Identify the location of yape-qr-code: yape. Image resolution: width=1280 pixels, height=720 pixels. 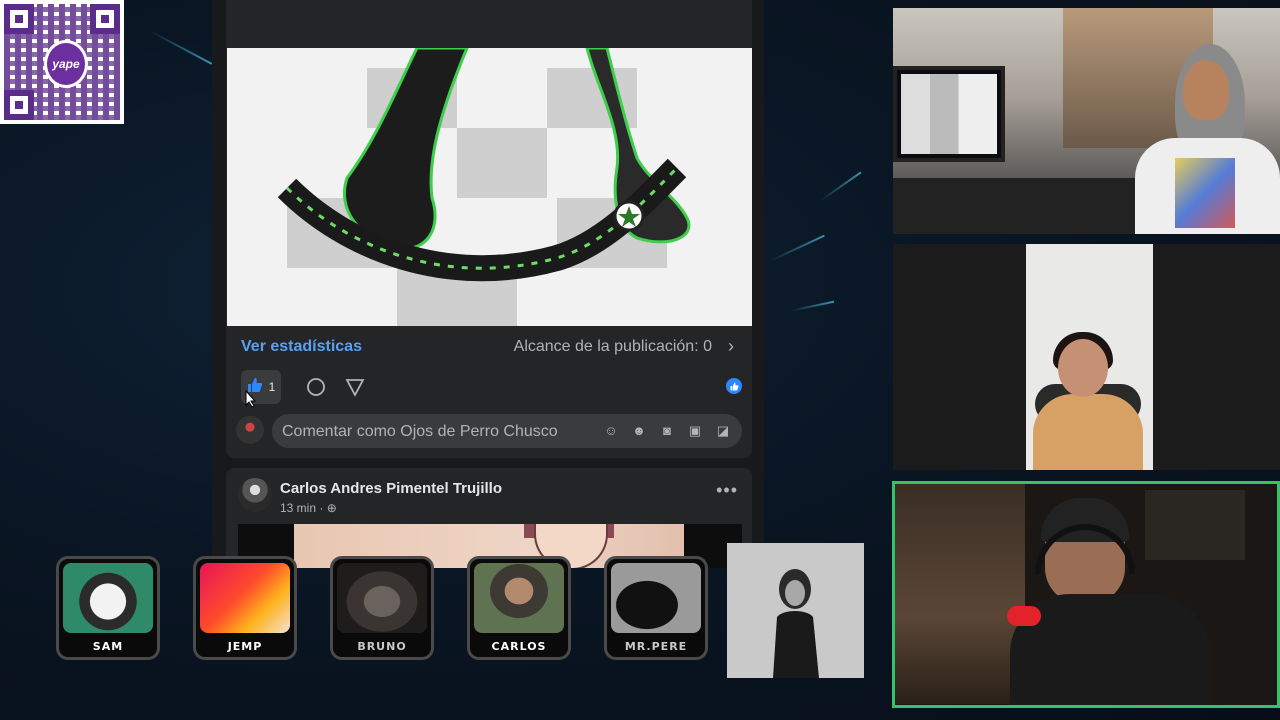
(62, 62).